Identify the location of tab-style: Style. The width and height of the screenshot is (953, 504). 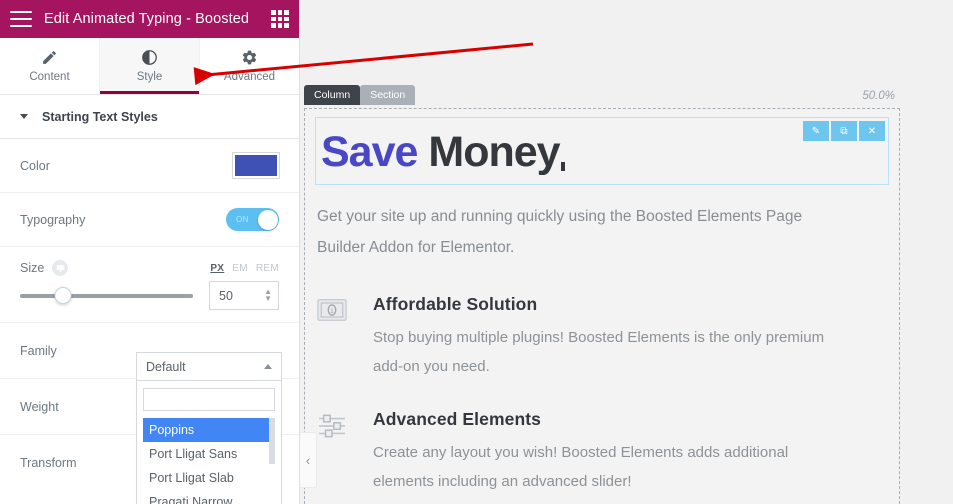
(150, 66).